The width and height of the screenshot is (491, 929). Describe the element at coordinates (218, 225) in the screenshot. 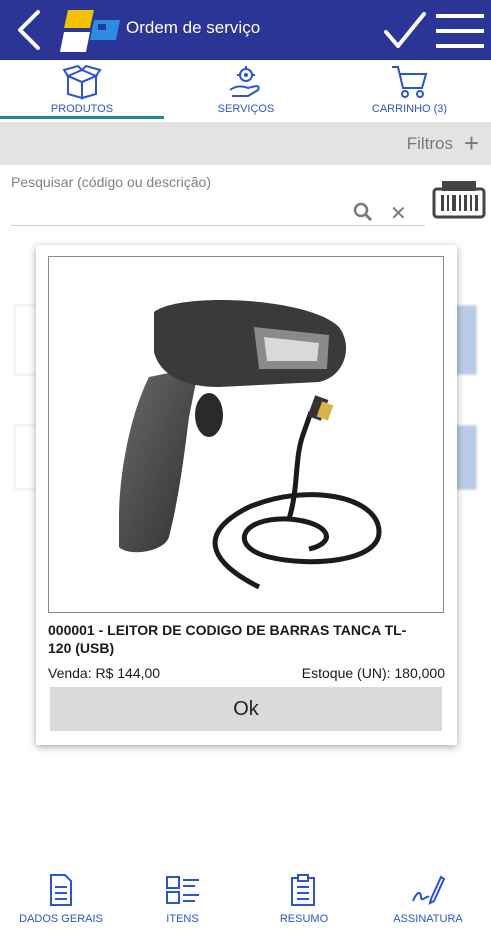

I see `search-underline` at that location.